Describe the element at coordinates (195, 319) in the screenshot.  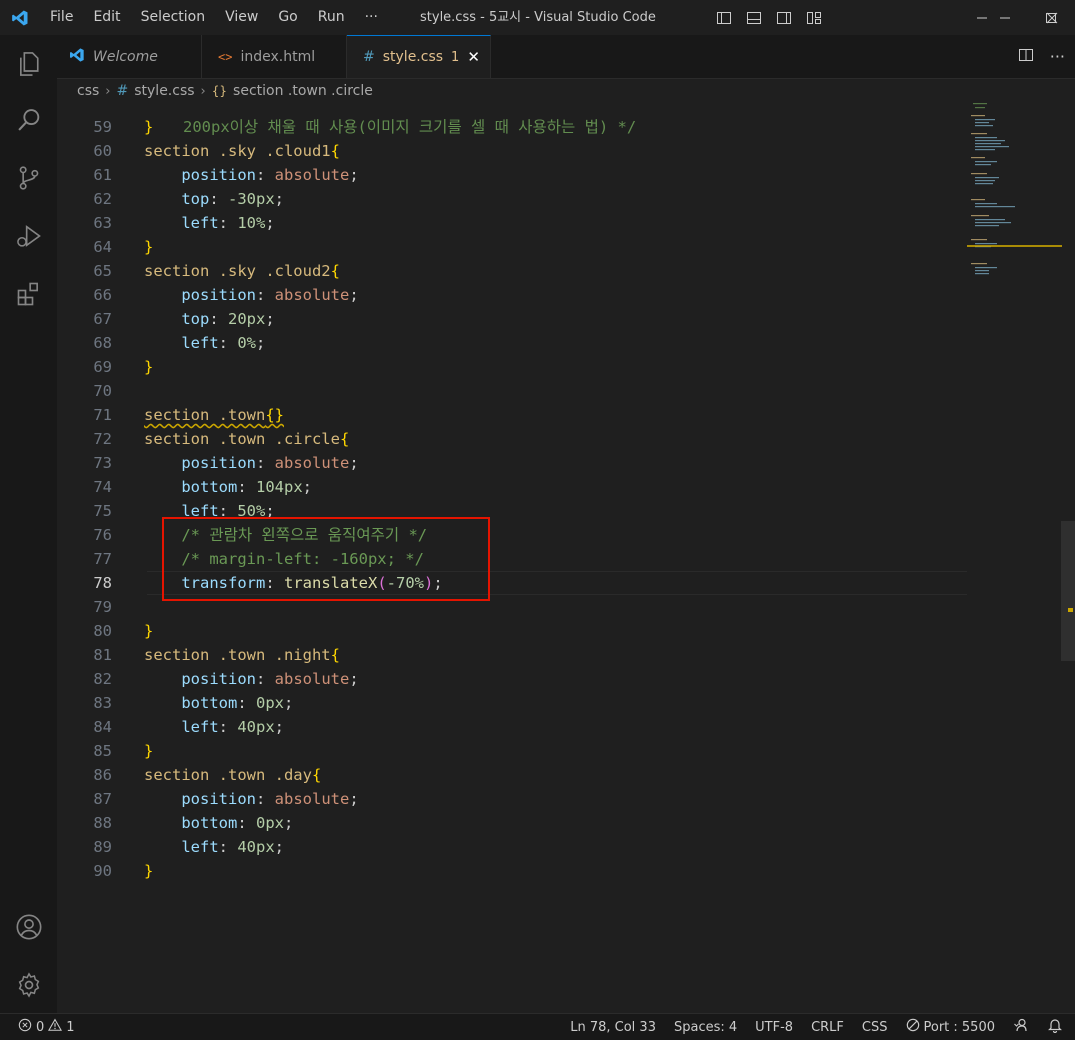
I see `code-token: top` at that location.